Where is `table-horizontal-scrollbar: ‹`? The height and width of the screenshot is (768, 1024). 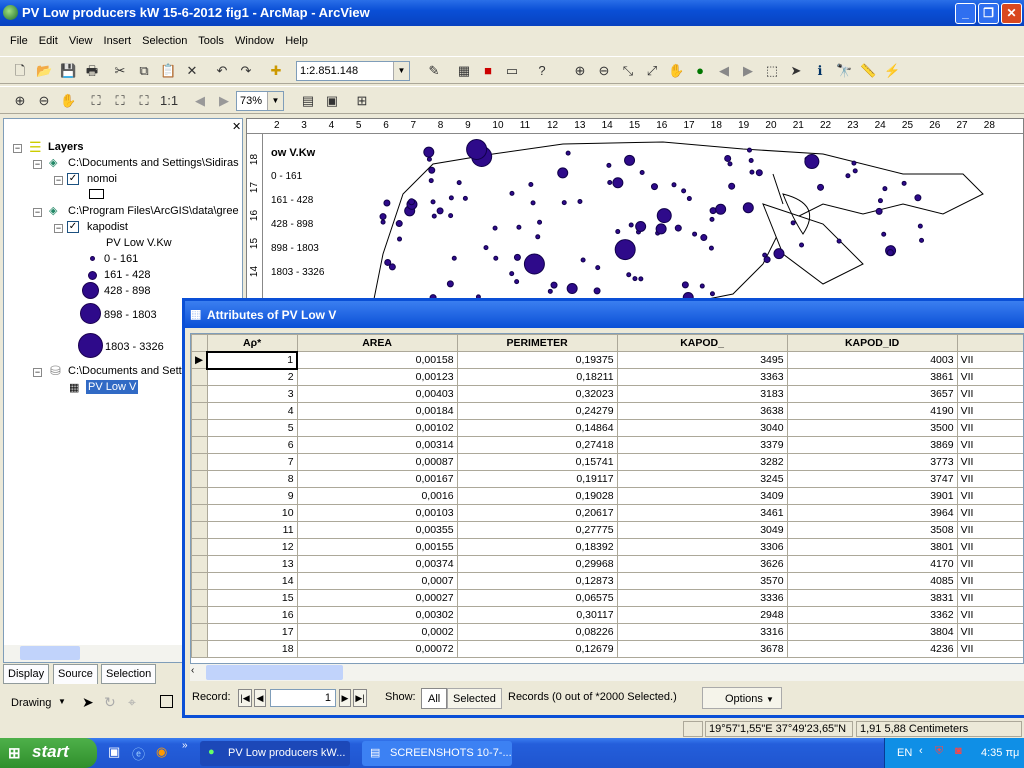 table-horizontal-scrollbar: ‹ is located at coordinates (607, 672).